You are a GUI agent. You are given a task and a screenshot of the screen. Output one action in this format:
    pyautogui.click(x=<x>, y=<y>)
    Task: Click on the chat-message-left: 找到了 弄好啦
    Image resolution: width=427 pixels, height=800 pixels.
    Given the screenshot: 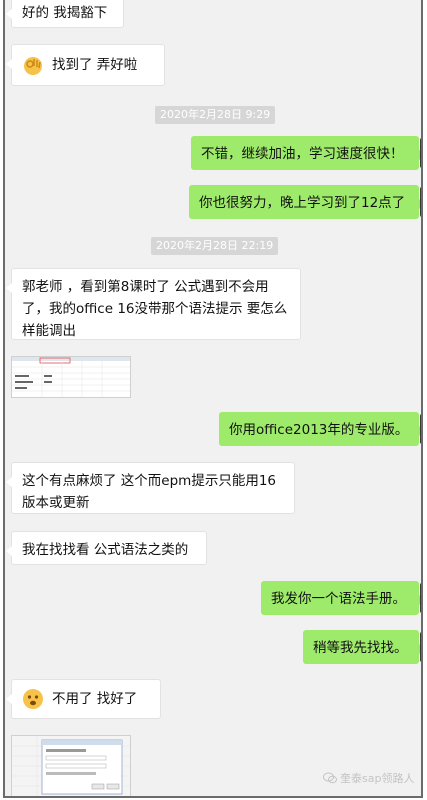 What is the action you would take?
    pyautogui.click(x=85, y=65)
    